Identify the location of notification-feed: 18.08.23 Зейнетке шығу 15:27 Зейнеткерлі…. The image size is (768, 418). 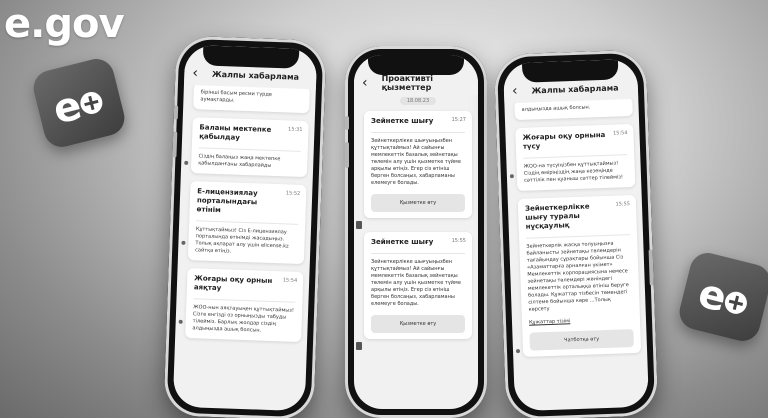
(414, 253).